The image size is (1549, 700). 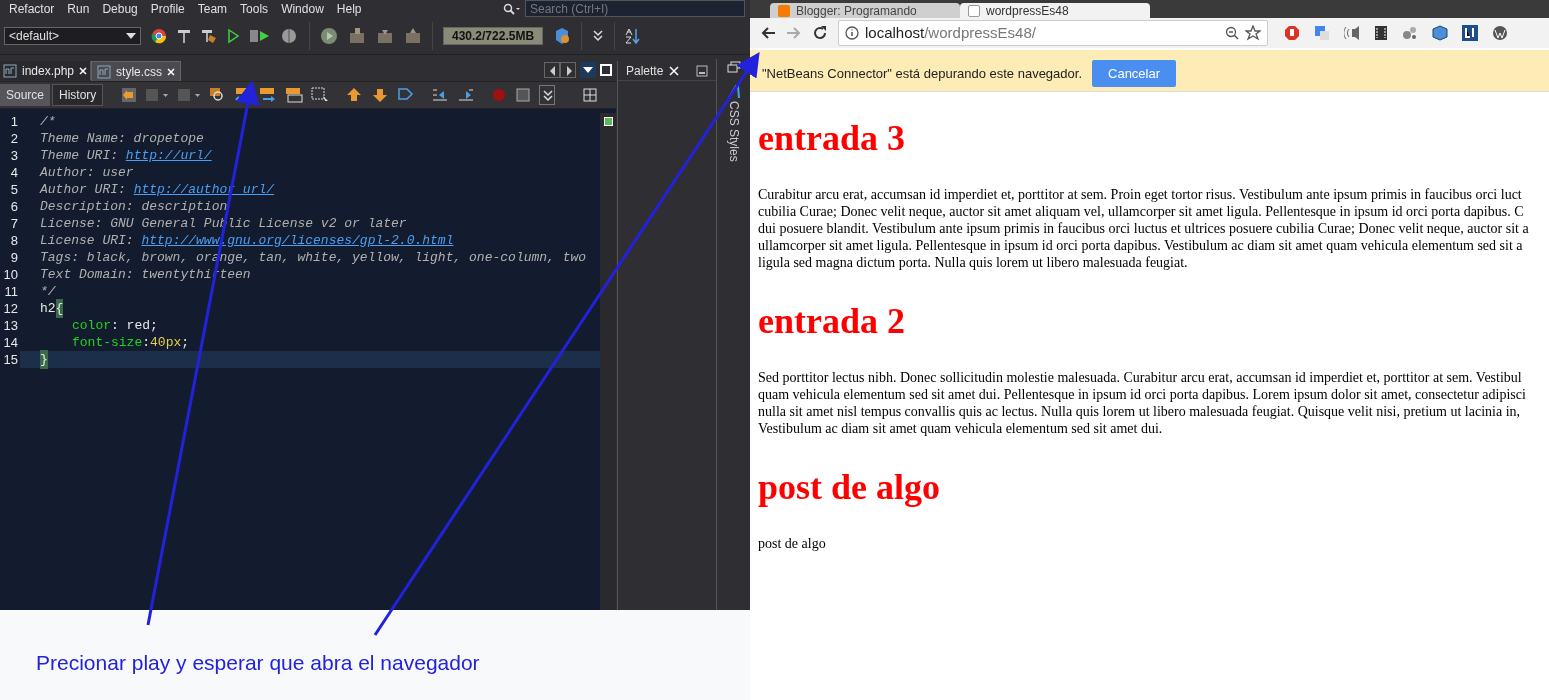 What do you see at coordinates (466, 95) in the screenshot?
I see `shift-right-icon` at bounding box center [466, 95].